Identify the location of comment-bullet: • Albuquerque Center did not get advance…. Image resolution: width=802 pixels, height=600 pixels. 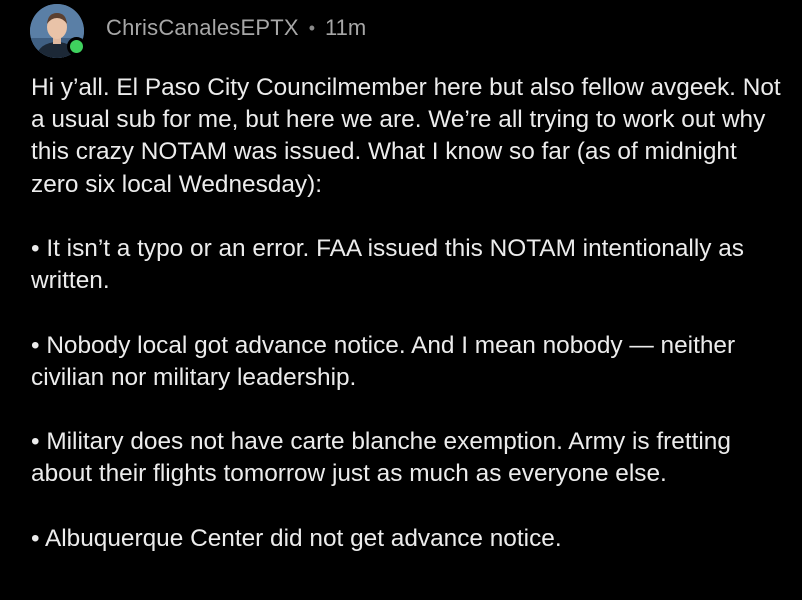
(296, 538).